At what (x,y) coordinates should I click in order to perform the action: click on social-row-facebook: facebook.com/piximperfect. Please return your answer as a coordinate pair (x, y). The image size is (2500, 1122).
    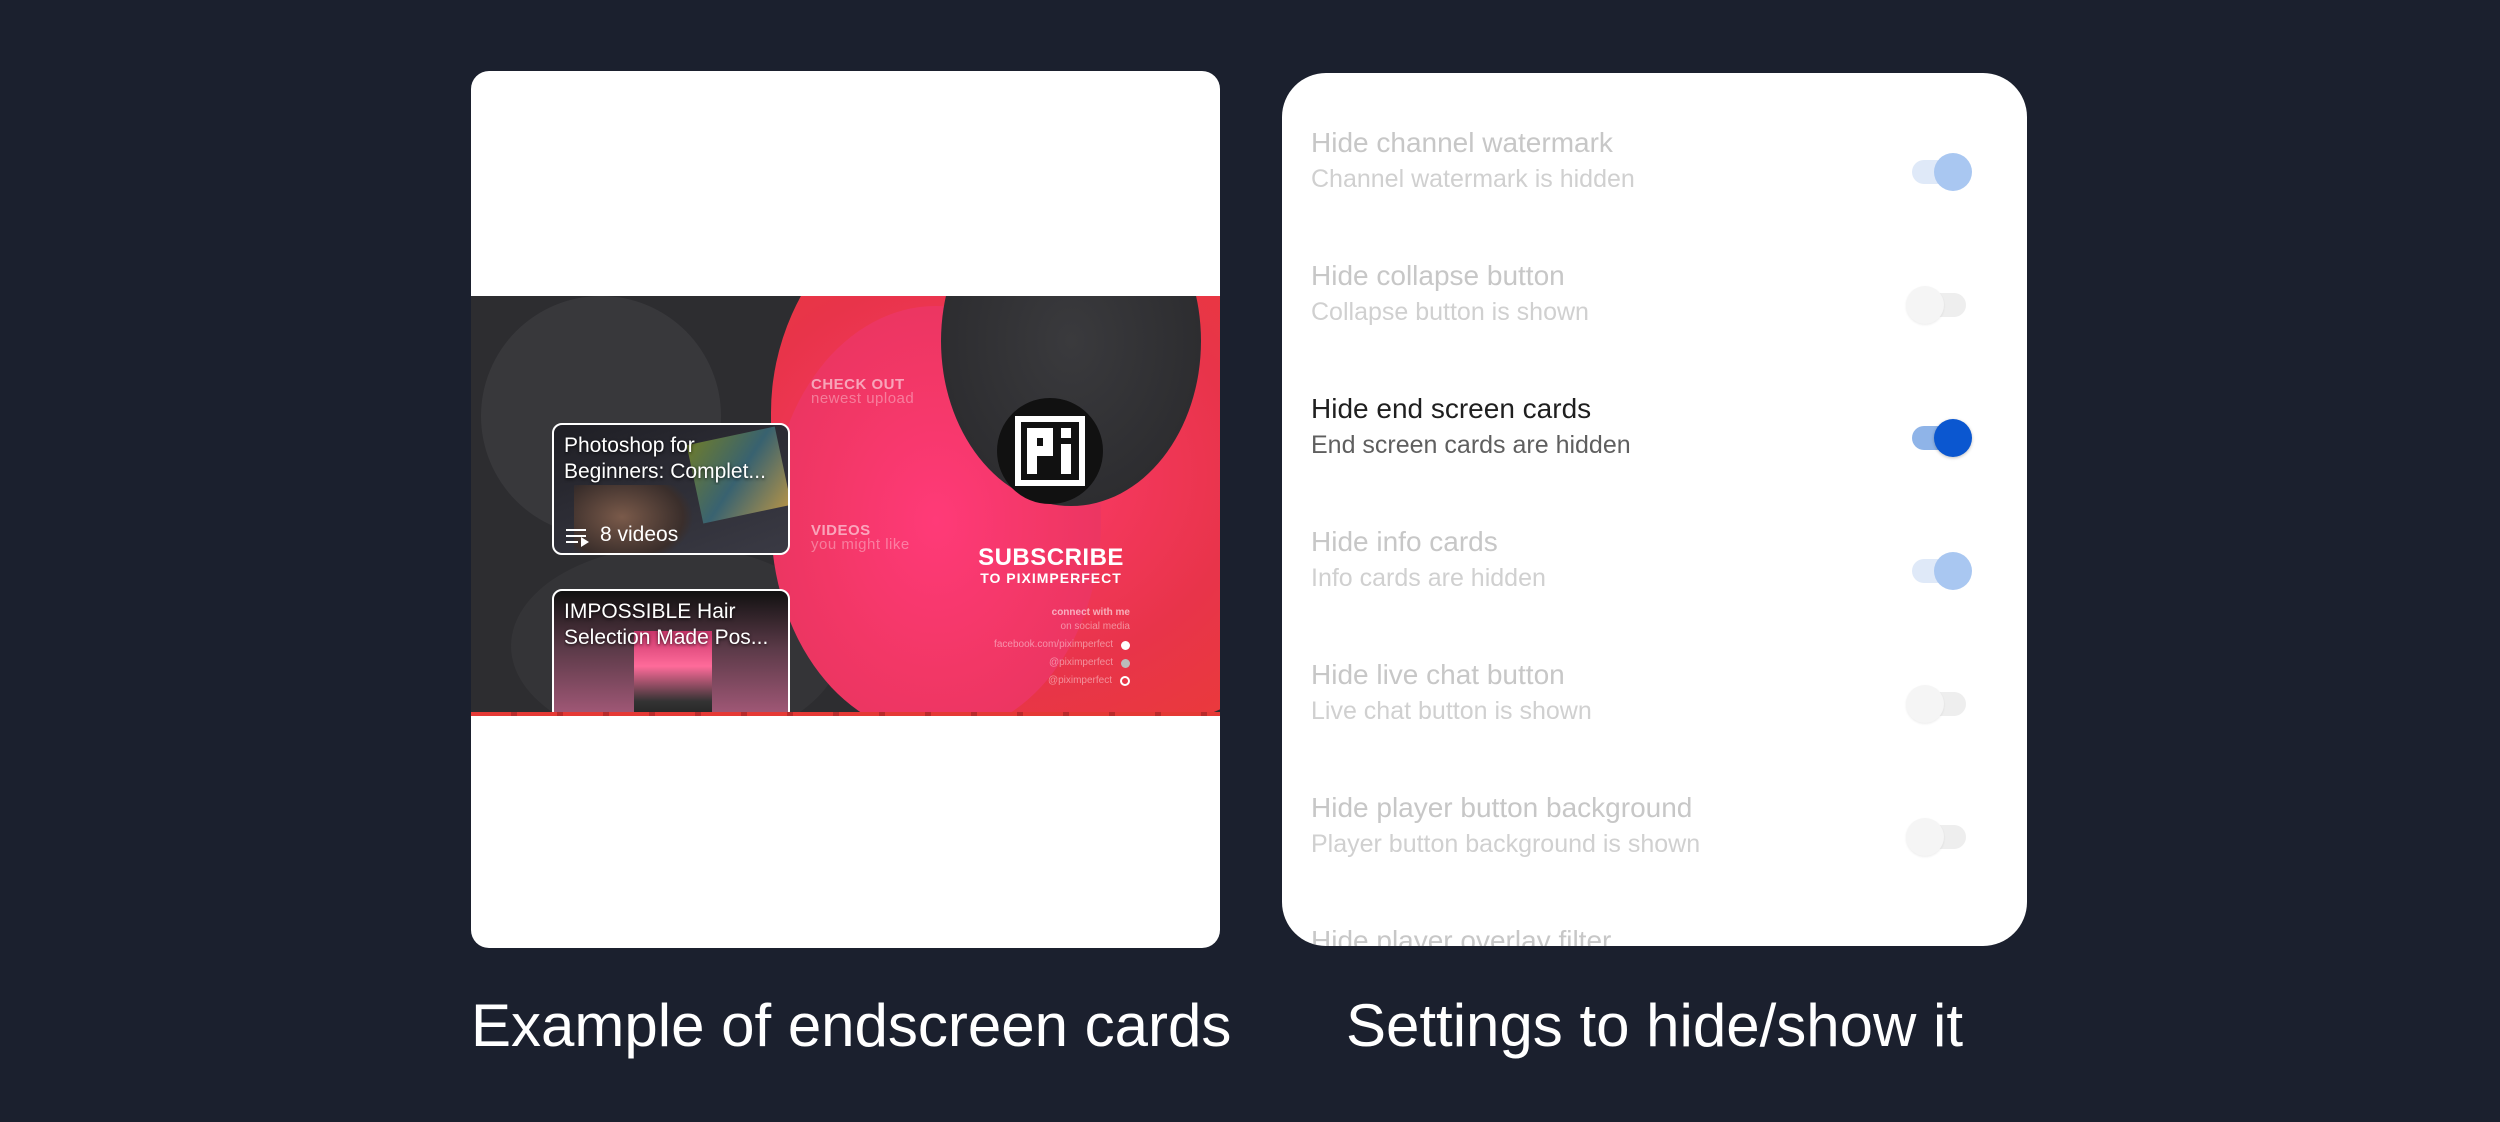
    Looking at the image, I should click on (1062, 645).